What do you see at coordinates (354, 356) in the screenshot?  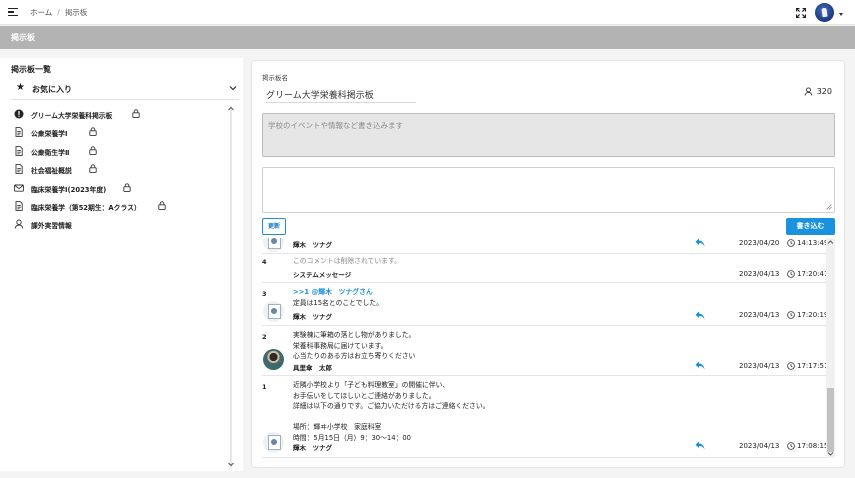 I see `comment-line: 心当たりのある方はお立ち寄りください` at bounding box center [354, 356].